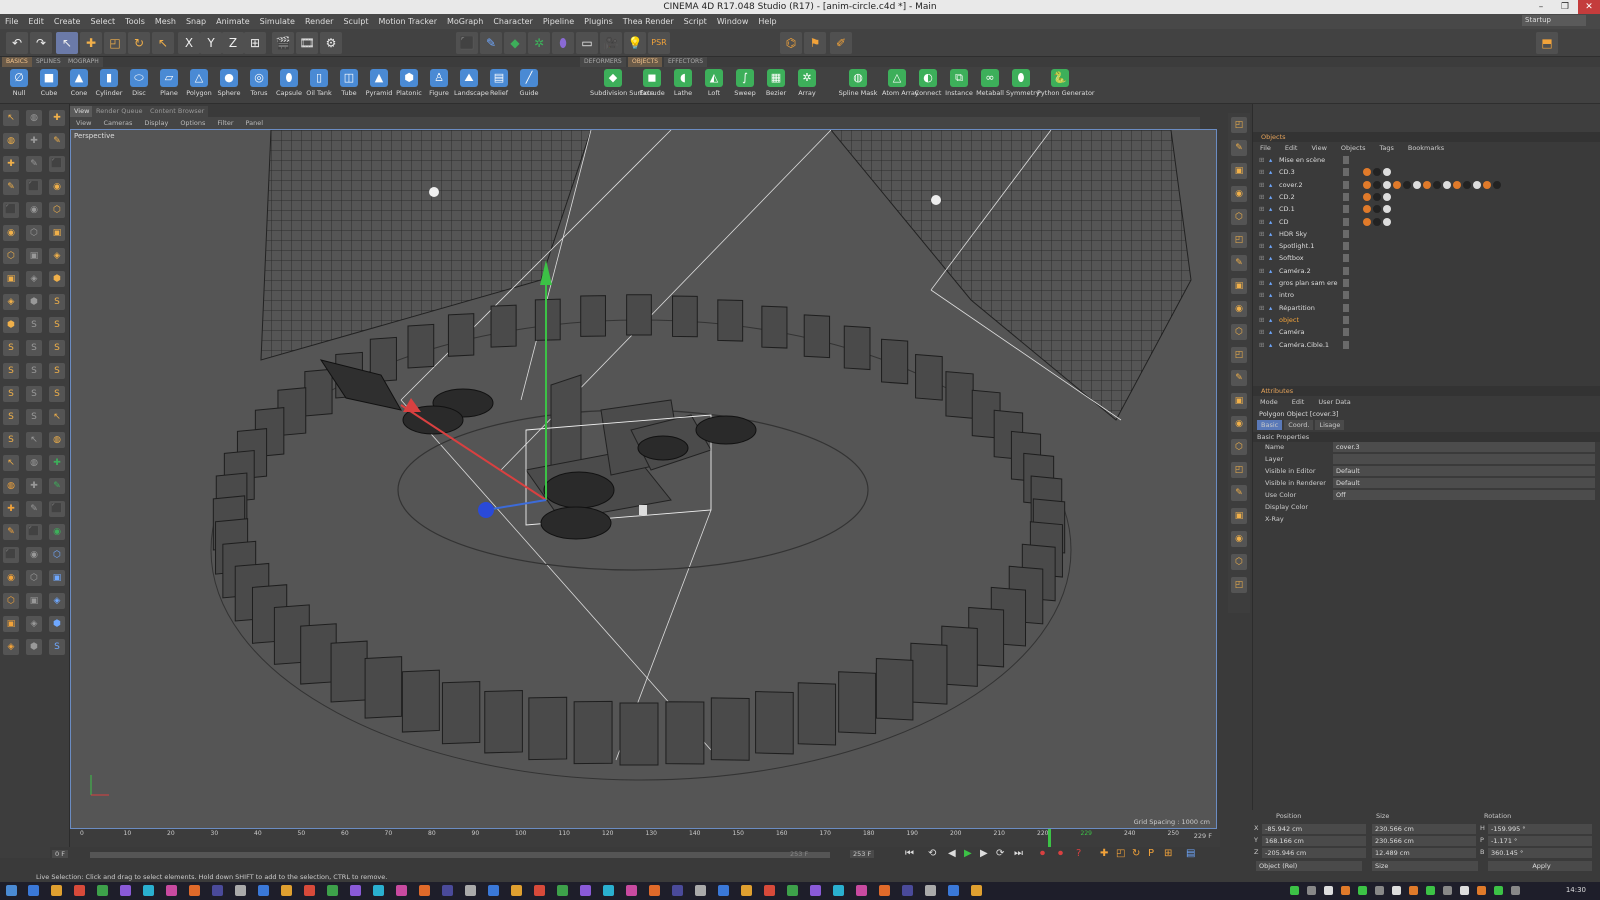 The height and width of the screenshot is (900, 1600). What do you see at coordinates (283, 43) in the screenshot?
I see `render-view-icon: 🎬` at bounding box center [283, 43].